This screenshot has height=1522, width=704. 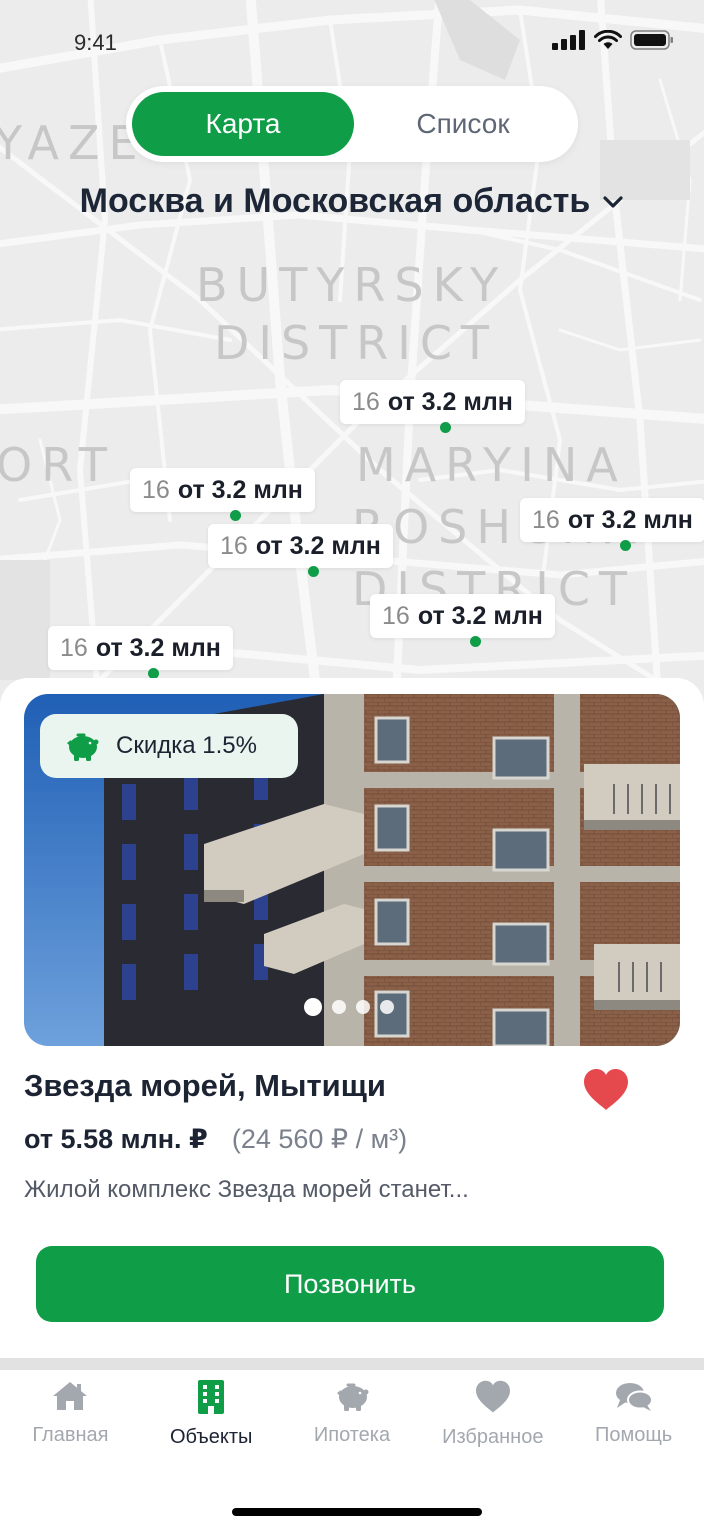 I want to click on status-time: 9:41, so click(x=95, y=42).